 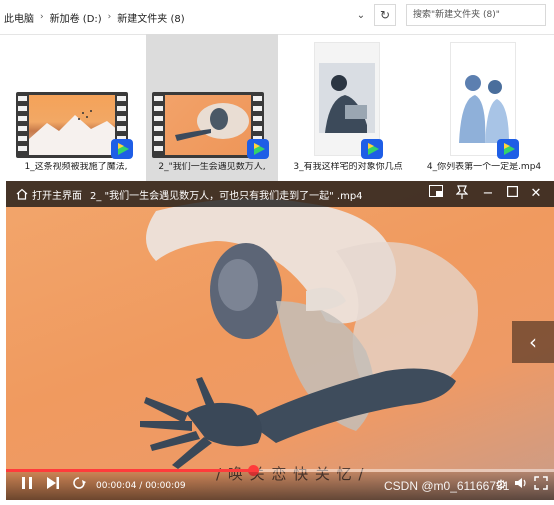 I want to click on refresh-icon: ↻, so click(x=385, y=15).